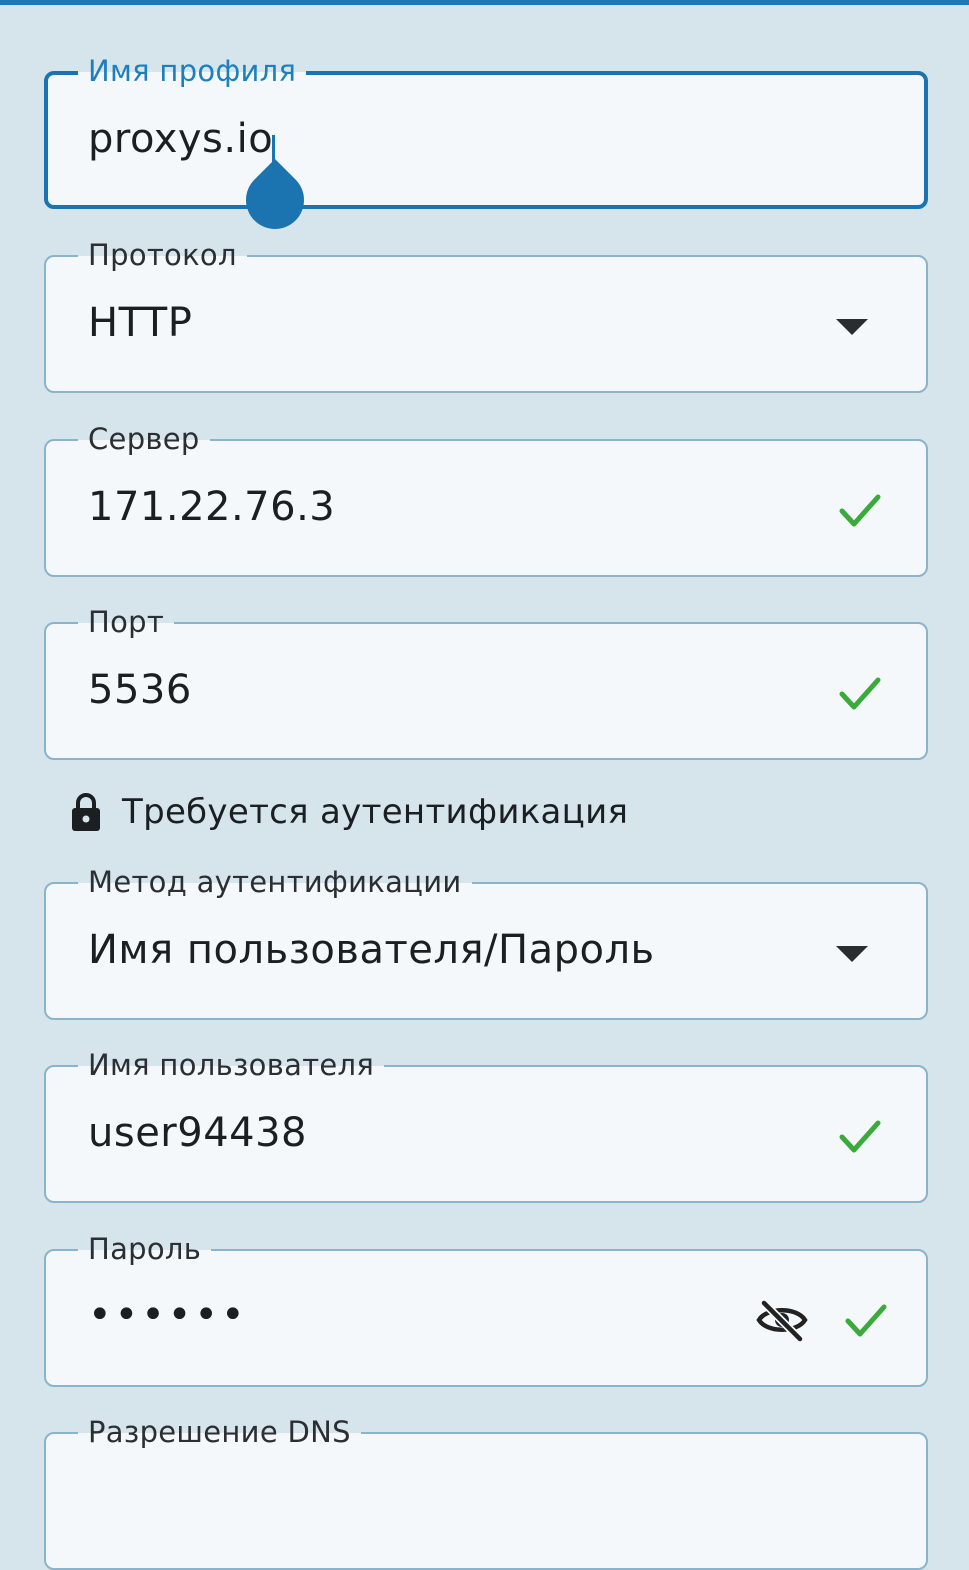  I want to click on dns-label: Разрешение DNS, so click(219, 1432).